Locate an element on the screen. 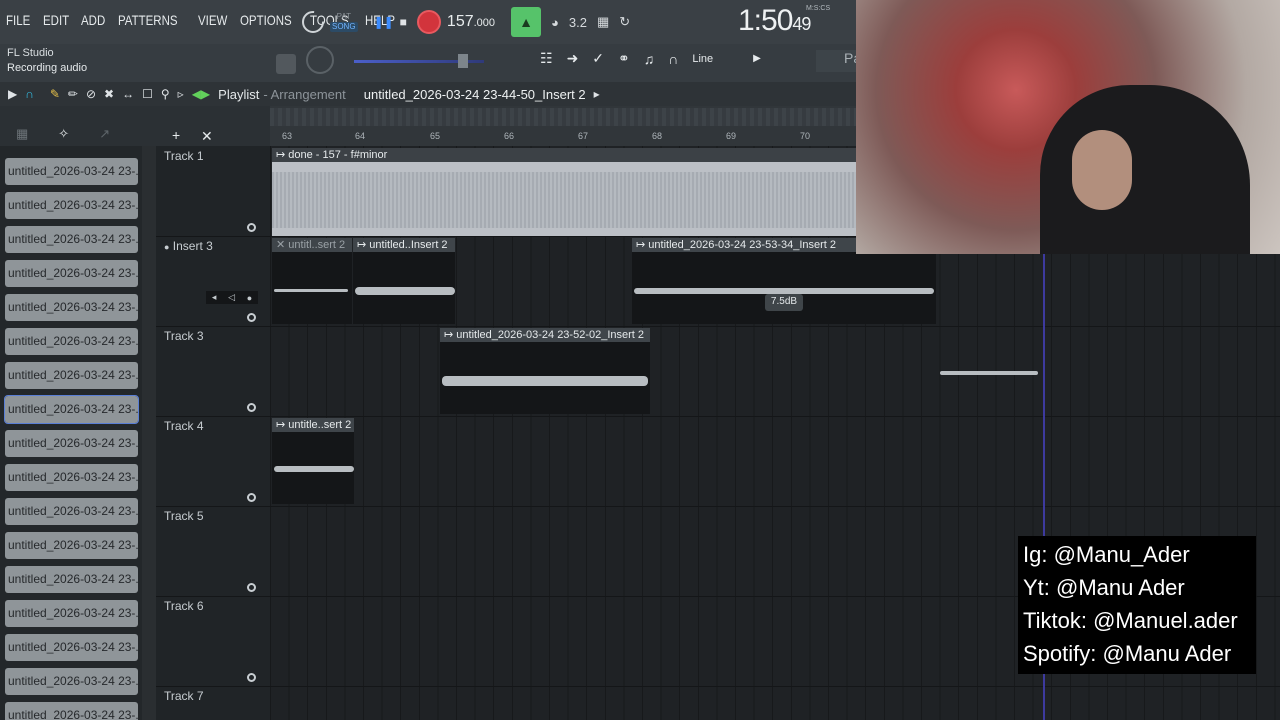  pattern-selector: Pa is located at coordinates (838, 61).